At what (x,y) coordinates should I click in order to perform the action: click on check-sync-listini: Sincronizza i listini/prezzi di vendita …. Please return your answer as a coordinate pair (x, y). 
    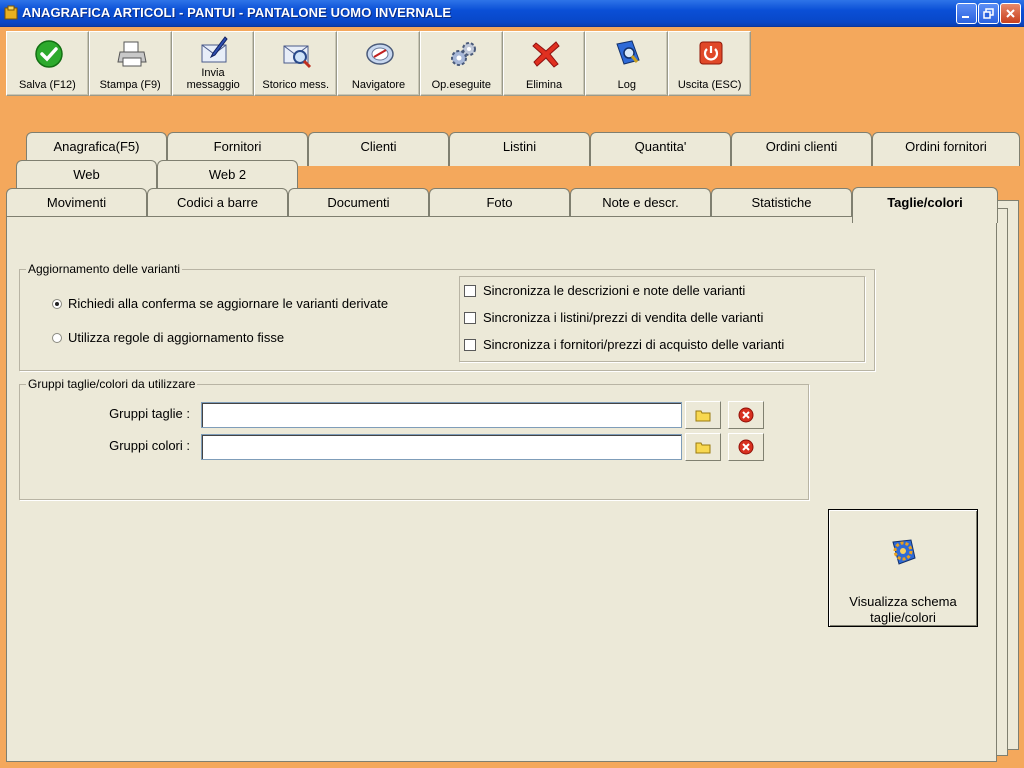
    Looking at the image, I should click on (613, 317).